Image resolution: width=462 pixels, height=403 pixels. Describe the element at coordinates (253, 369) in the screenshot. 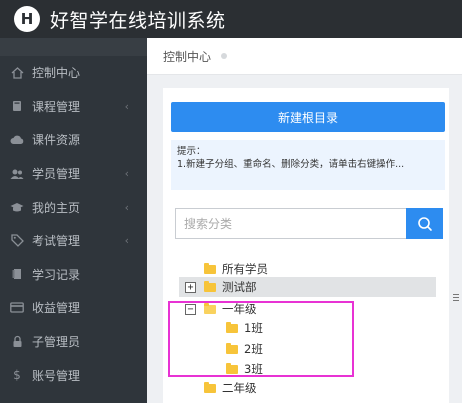

I see `tree-node-label: 3班` at that location.